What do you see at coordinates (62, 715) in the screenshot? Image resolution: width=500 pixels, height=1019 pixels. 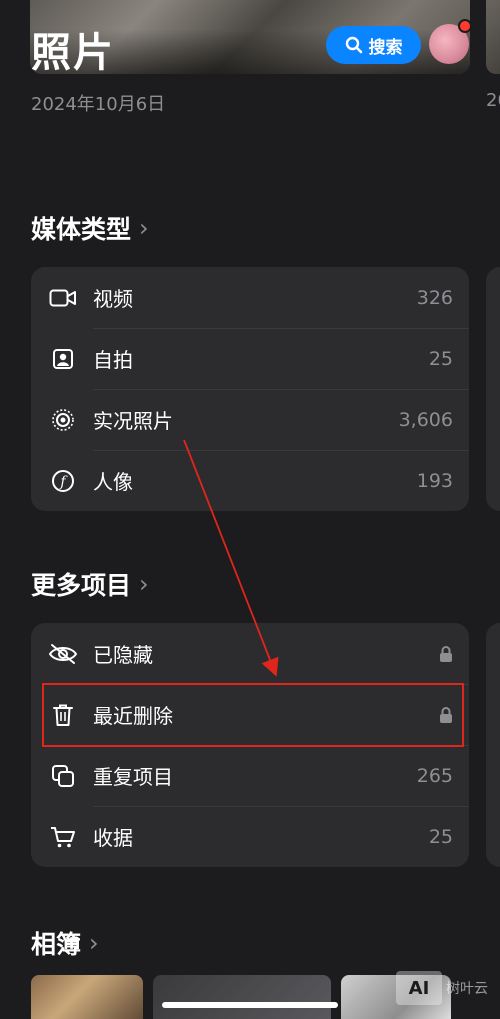 I see `trash-icon` at bounding box center [62, 715].